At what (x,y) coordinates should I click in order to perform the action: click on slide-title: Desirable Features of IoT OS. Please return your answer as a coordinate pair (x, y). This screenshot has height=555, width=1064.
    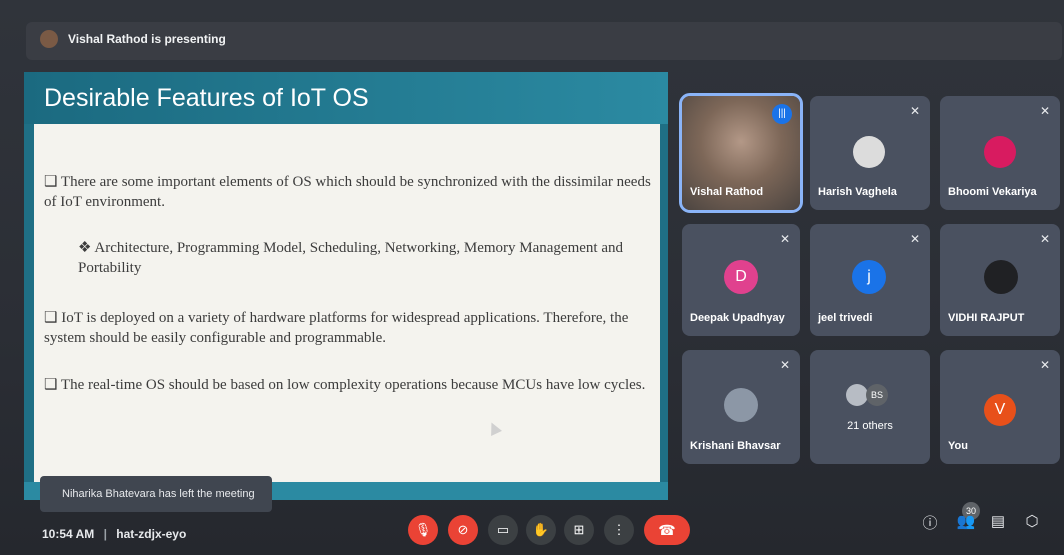
    Looking at the image, I should click on (206, 98).